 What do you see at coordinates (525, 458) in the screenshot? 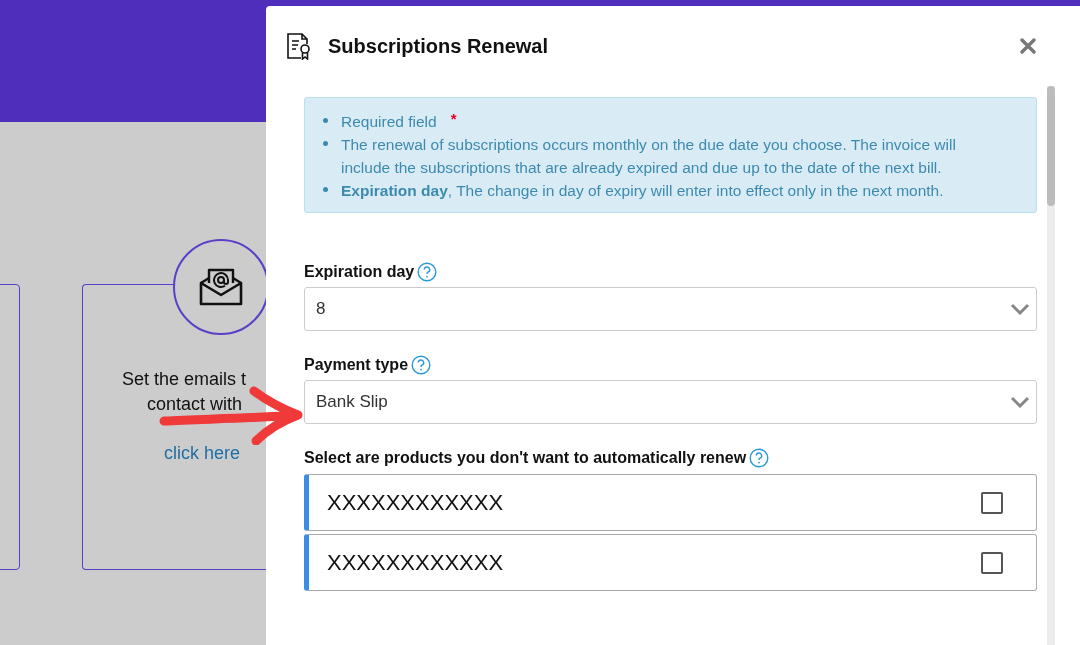
I see `field-label: Select are products you don't want to automatically renew` at bounding box center [525, 458].